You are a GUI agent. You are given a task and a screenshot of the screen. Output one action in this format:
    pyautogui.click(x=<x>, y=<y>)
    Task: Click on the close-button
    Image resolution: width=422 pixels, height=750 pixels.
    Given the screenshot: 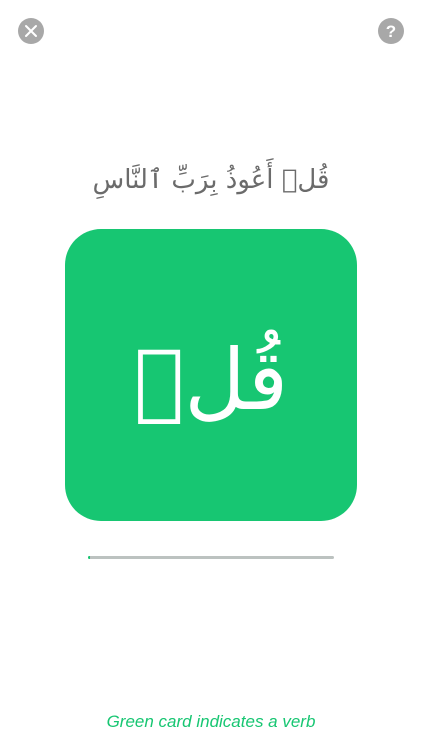 What is the action you would take?
    pyautogui.click(x=31, y=31)
    